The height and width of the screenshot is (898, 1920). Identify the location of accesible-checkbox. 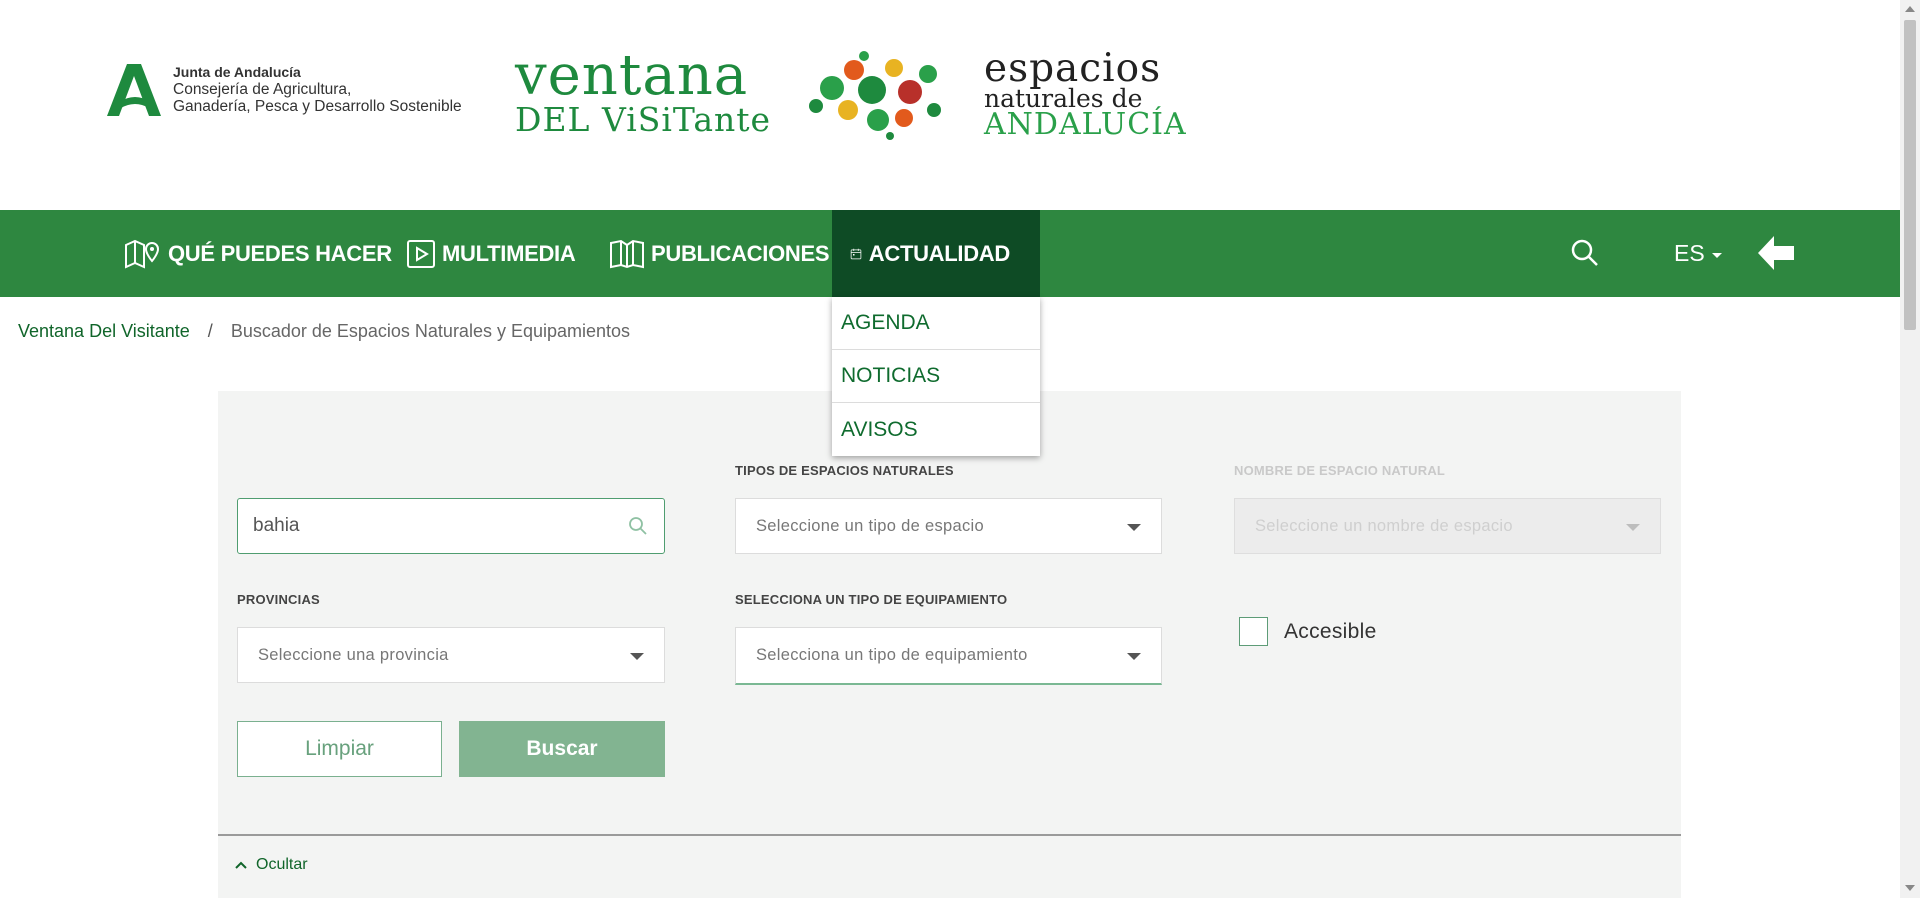
(1253, 631).